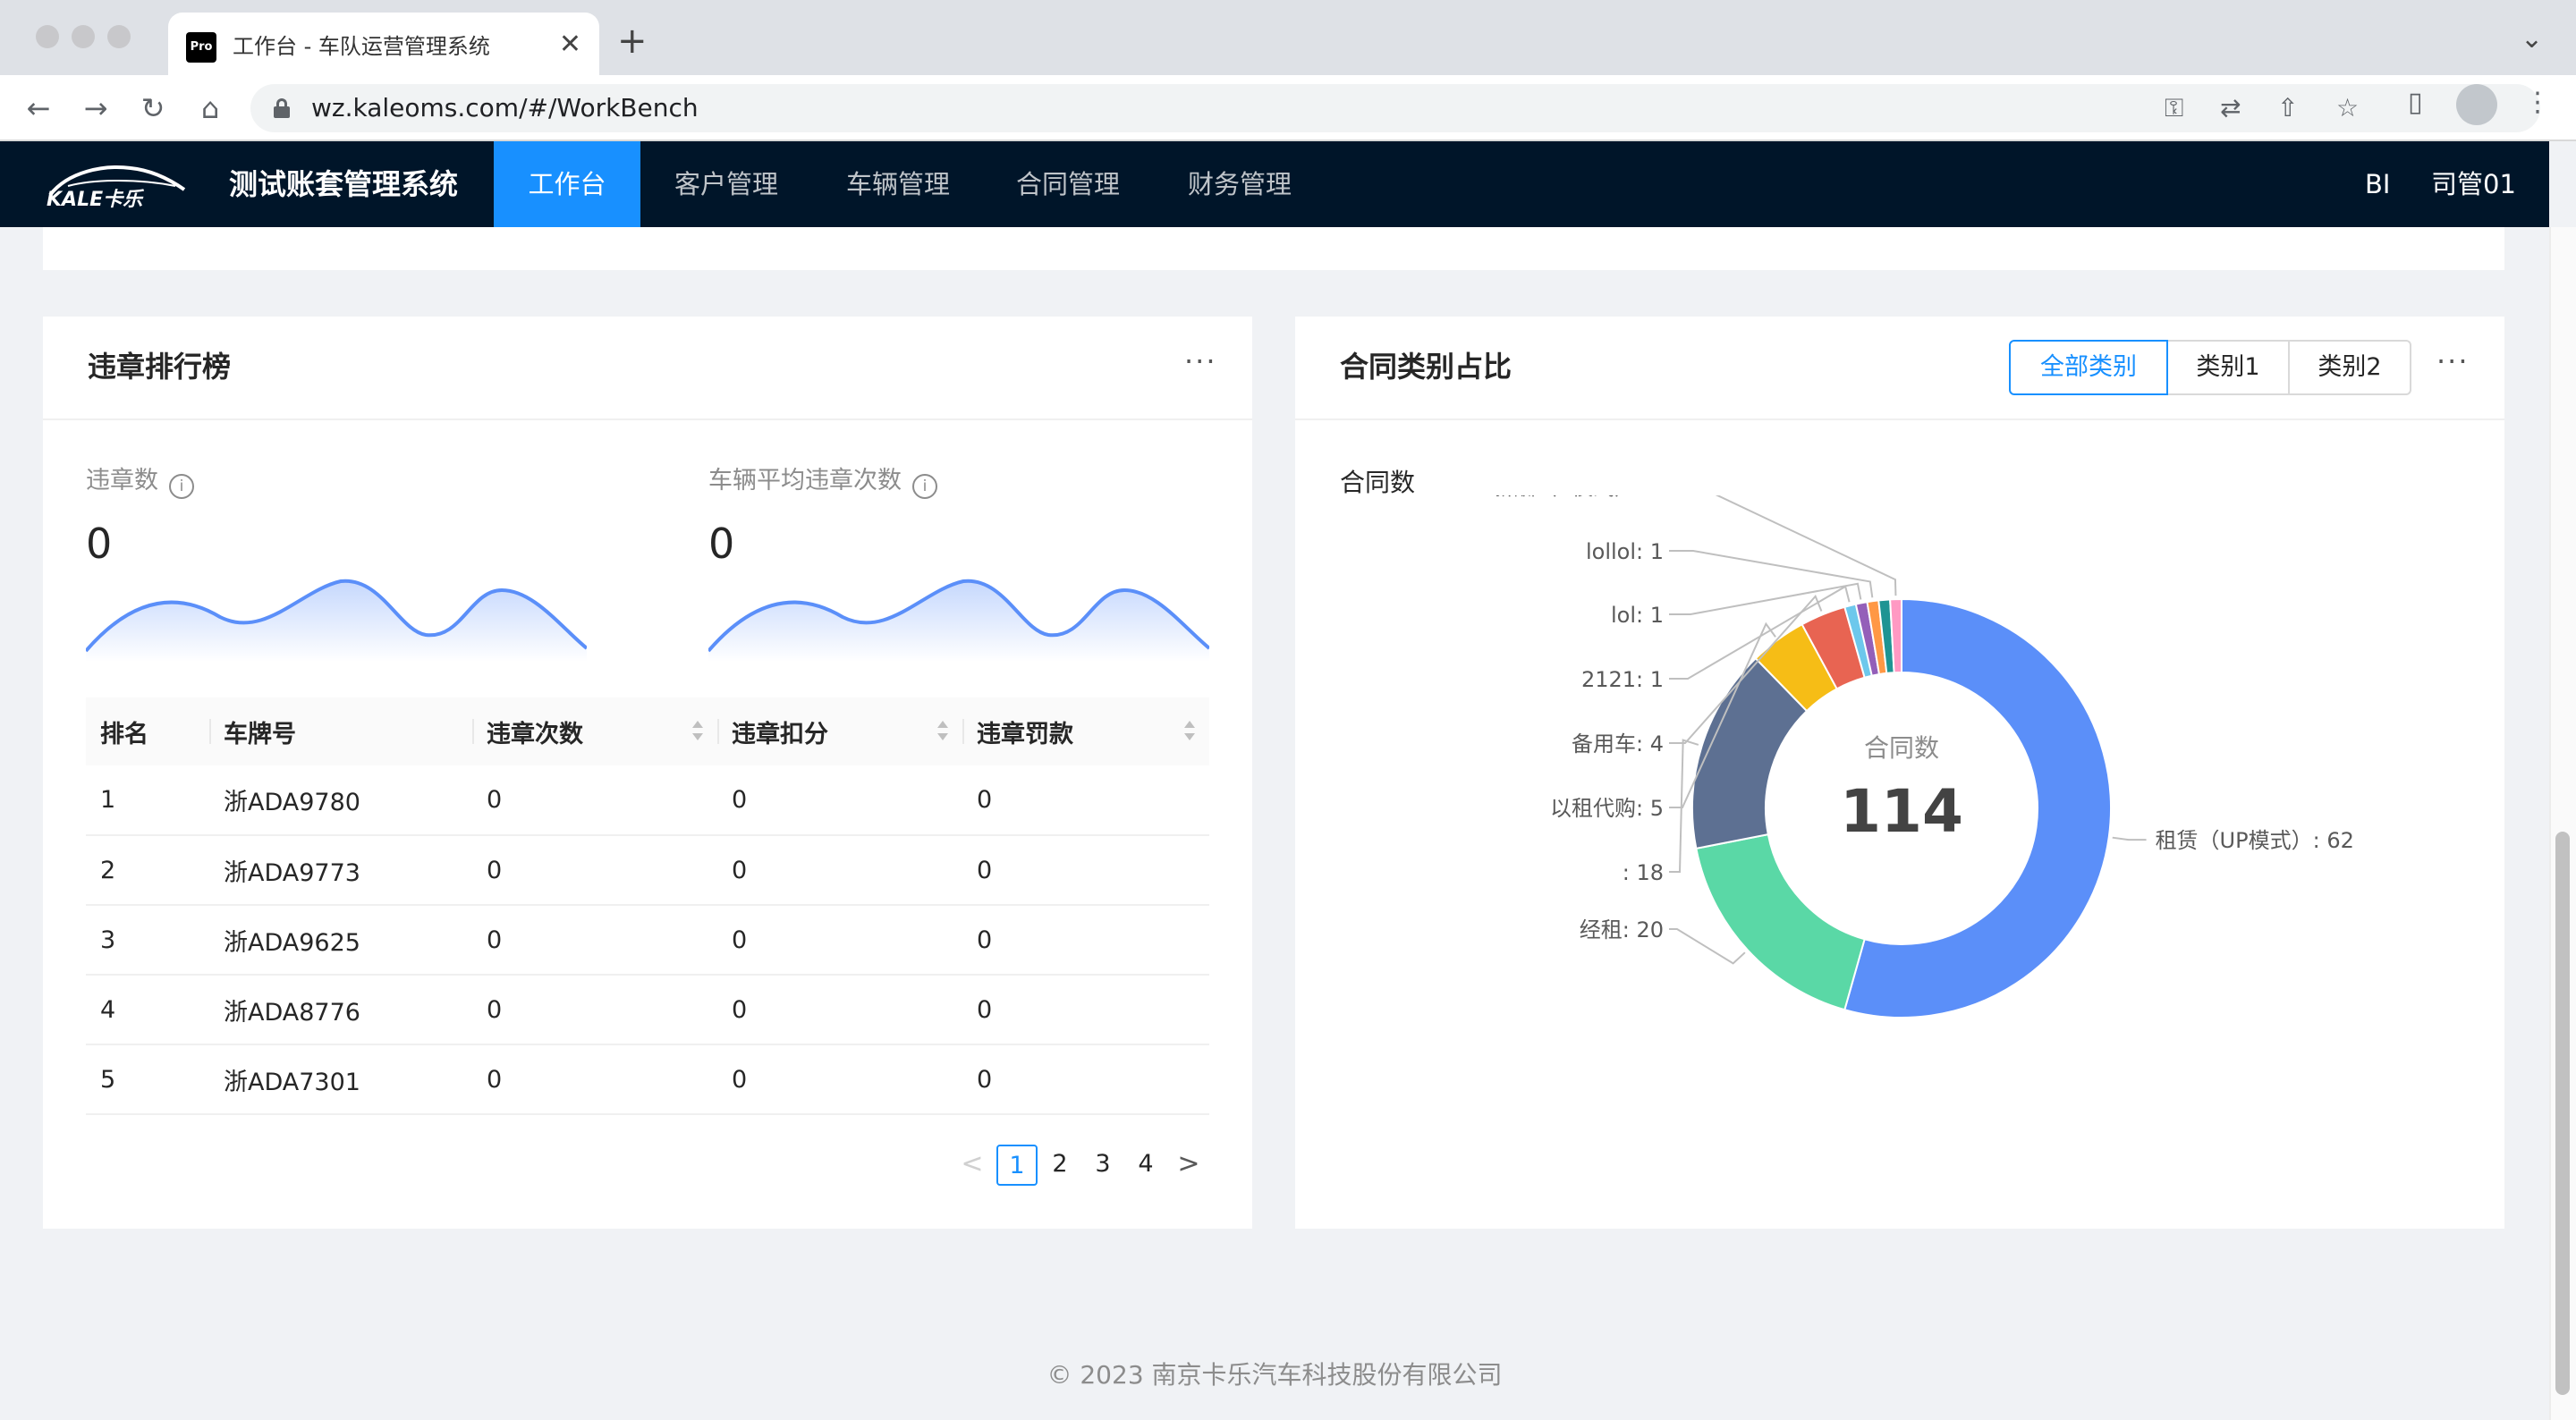 The height and width of the screenshot is (1420, 2576). Describe the element at coordinates (2415, 103) in the screenshot. I see `side-panel-icon: ▯` at that location.